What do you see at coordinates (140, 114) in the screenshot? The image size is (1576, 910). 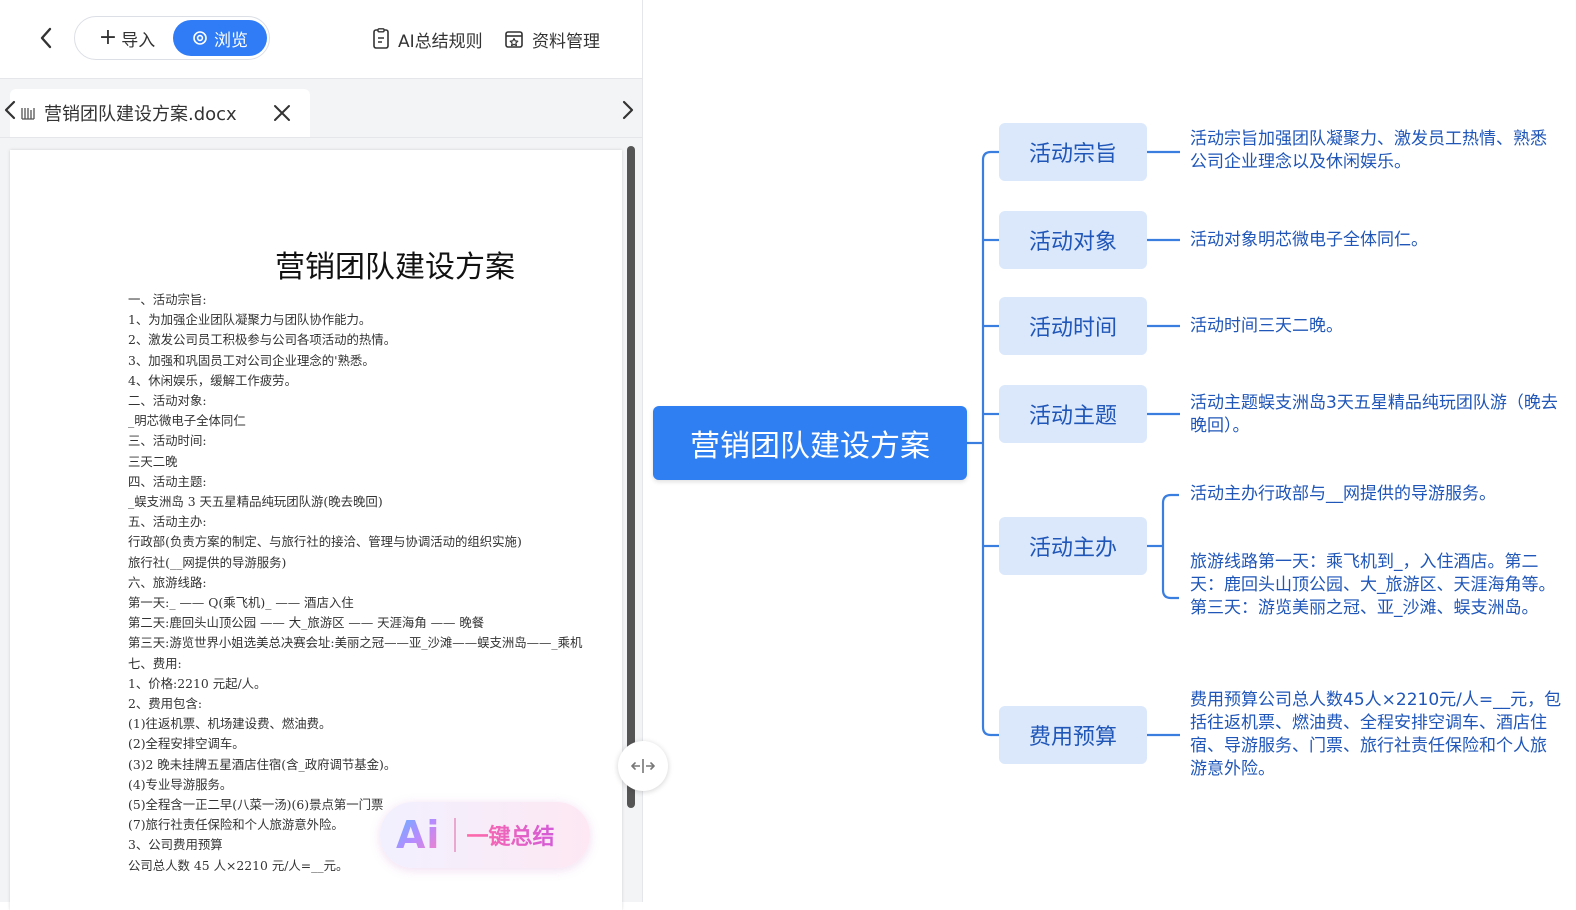 I see `tab-title: 营销团队建设方案.docx` at bounding box center [140, 114].